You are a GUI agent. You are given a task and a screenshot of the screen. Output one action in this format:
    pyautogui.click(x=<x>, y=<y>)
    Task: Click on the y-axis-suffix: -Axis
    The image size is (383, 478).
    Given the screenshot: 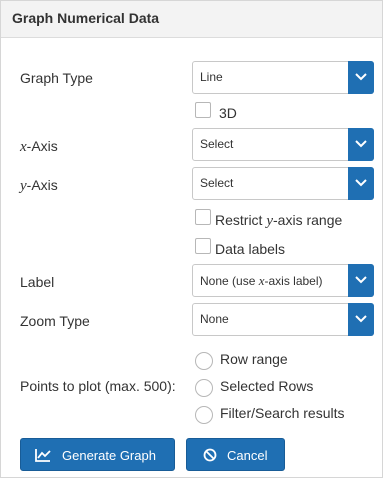 What is the action you would take?
    pyautogui.click(x=42, y=185)
    